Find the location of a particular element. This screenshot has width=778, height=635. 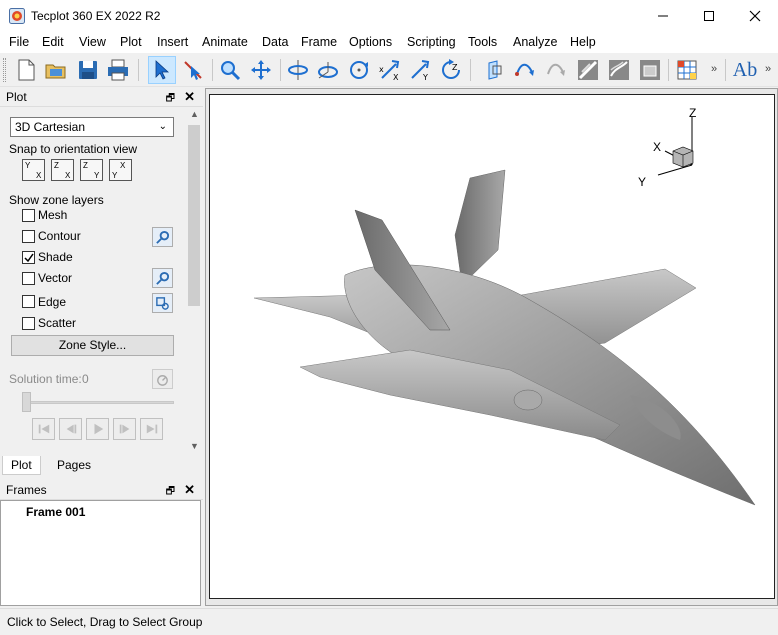

minimize-button is located at coordinates (663, 15).